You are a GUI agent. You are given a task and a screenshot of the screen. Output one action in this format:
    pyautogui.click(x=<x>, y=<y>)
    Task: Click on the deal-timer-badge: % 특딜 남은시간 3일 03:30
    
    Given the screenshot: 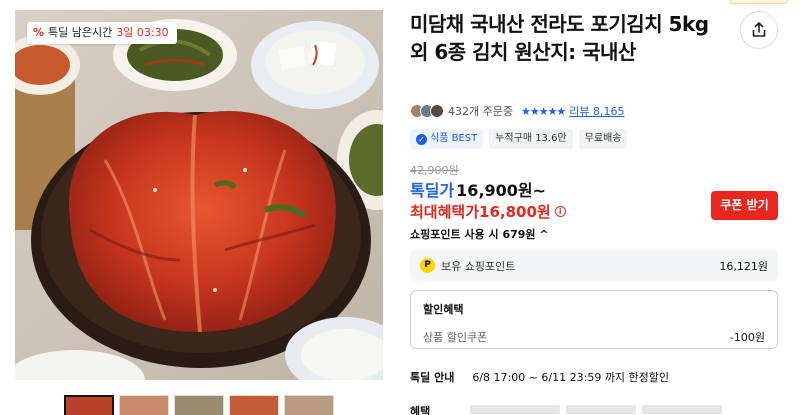 What is the action you would take?
    pyautogui.click(x=102, y=33)
    